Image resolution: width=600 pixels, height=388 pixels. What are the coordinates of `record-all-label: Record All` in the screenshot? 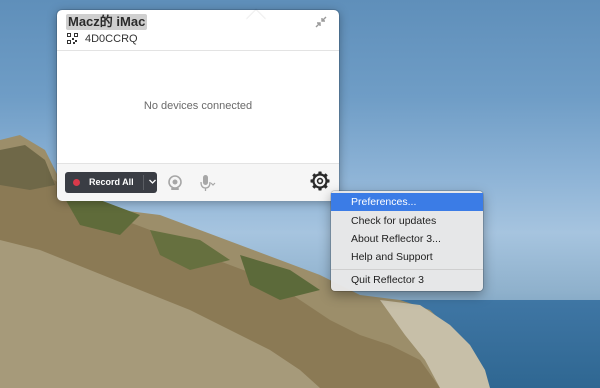 It's located at (111, 182).